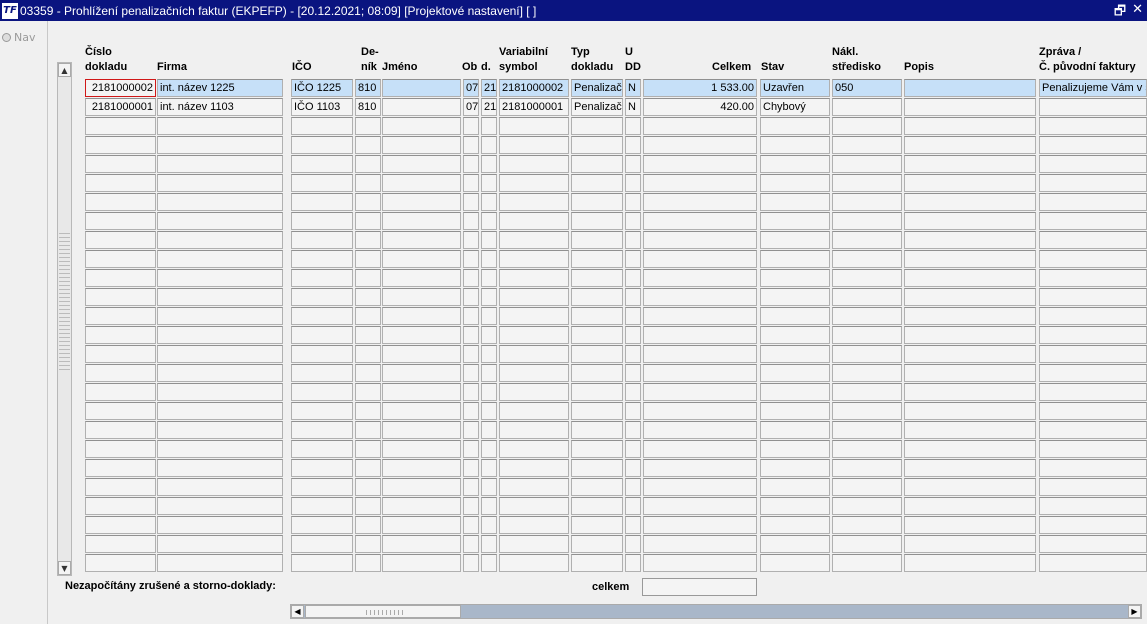 This screenshot has height=624, width=1147. Describe the element at coordinates (699, 587) in the screenshot. I see `total-field` at that location.